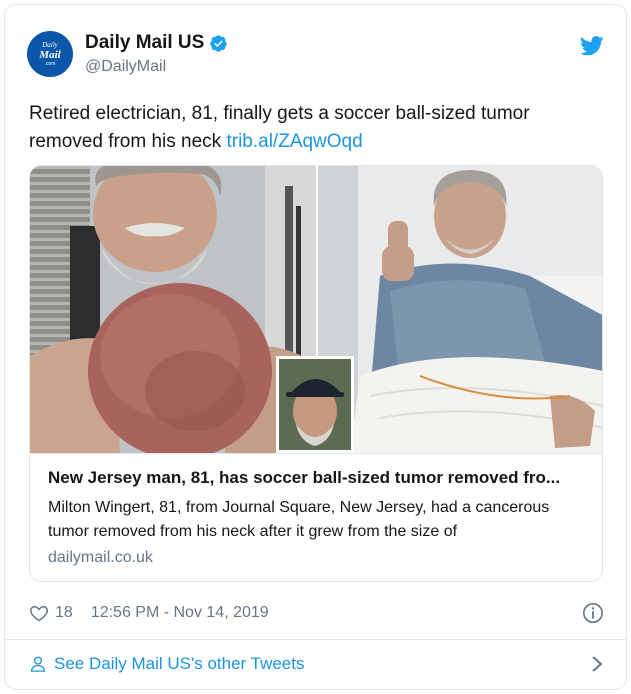  I want to click on other-tweets-label: See Daily Mail US's other Tweets, so click(179, 663).